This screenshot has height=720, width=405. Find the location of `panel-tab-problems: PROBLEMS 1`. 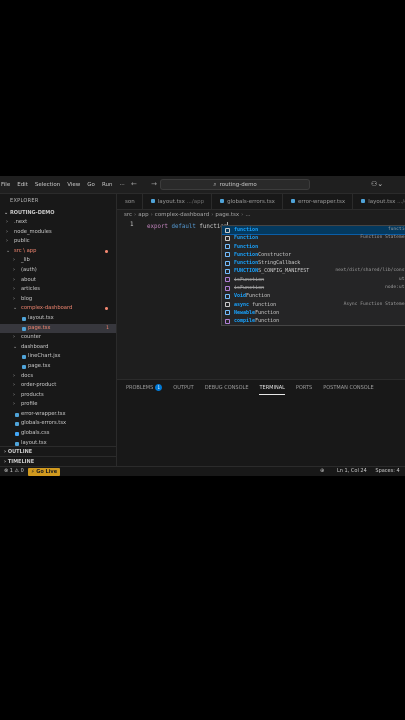

panel-tab-problems: PROBLEMS 1 is located at coordinates (144, 389).